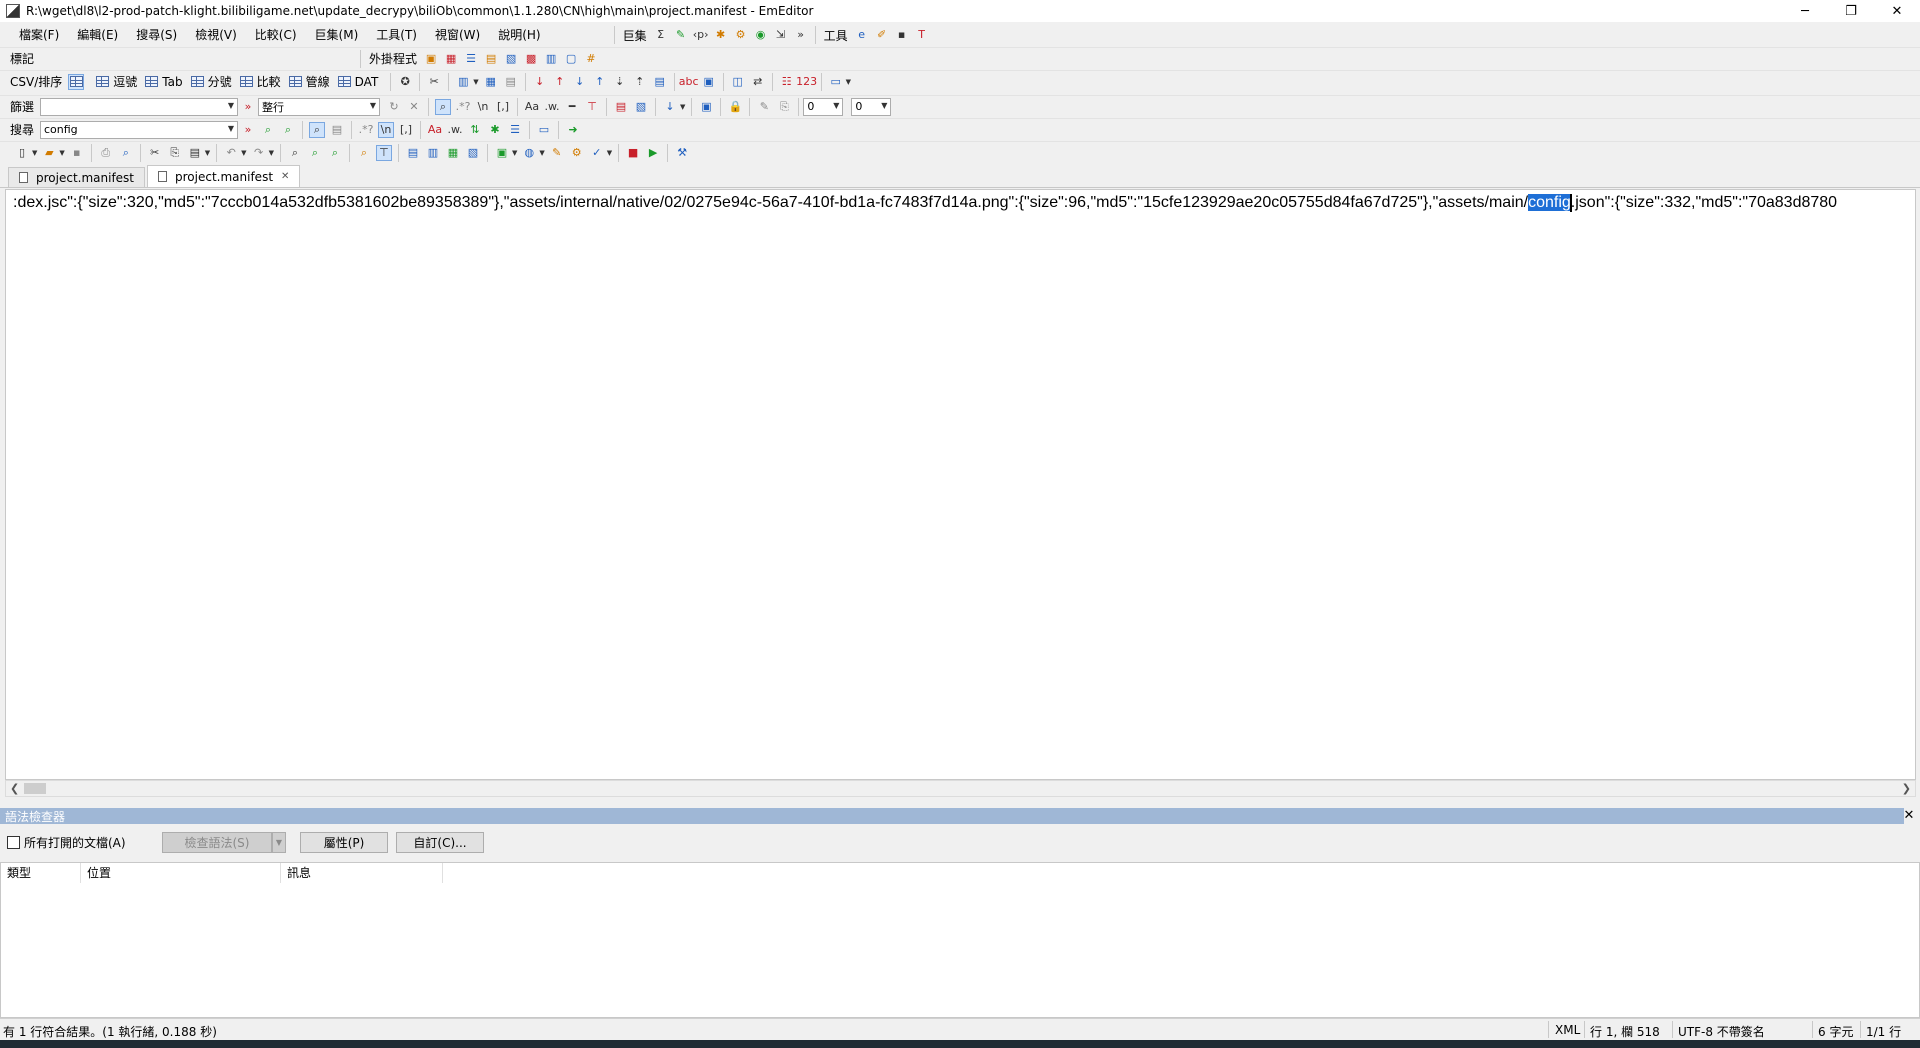 The width and height of the screenshot is (1920, 1048). What do you see at coordinates (473, 153) in the screenshot?
I see `word-wrap-icon: ▧` at bounding box center [473, 153].